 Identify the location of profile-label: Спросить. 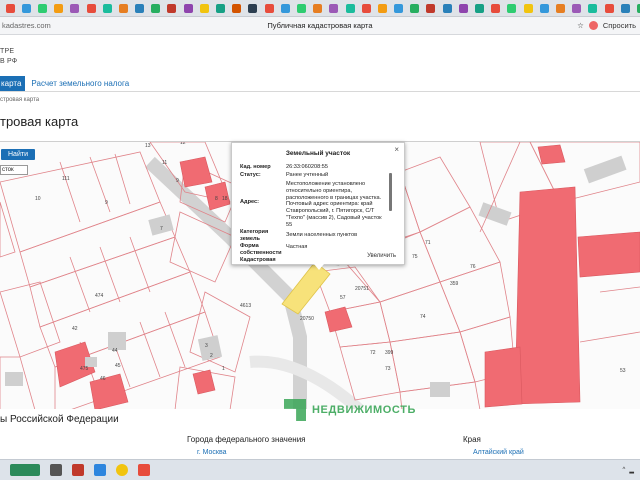
(619, 25).